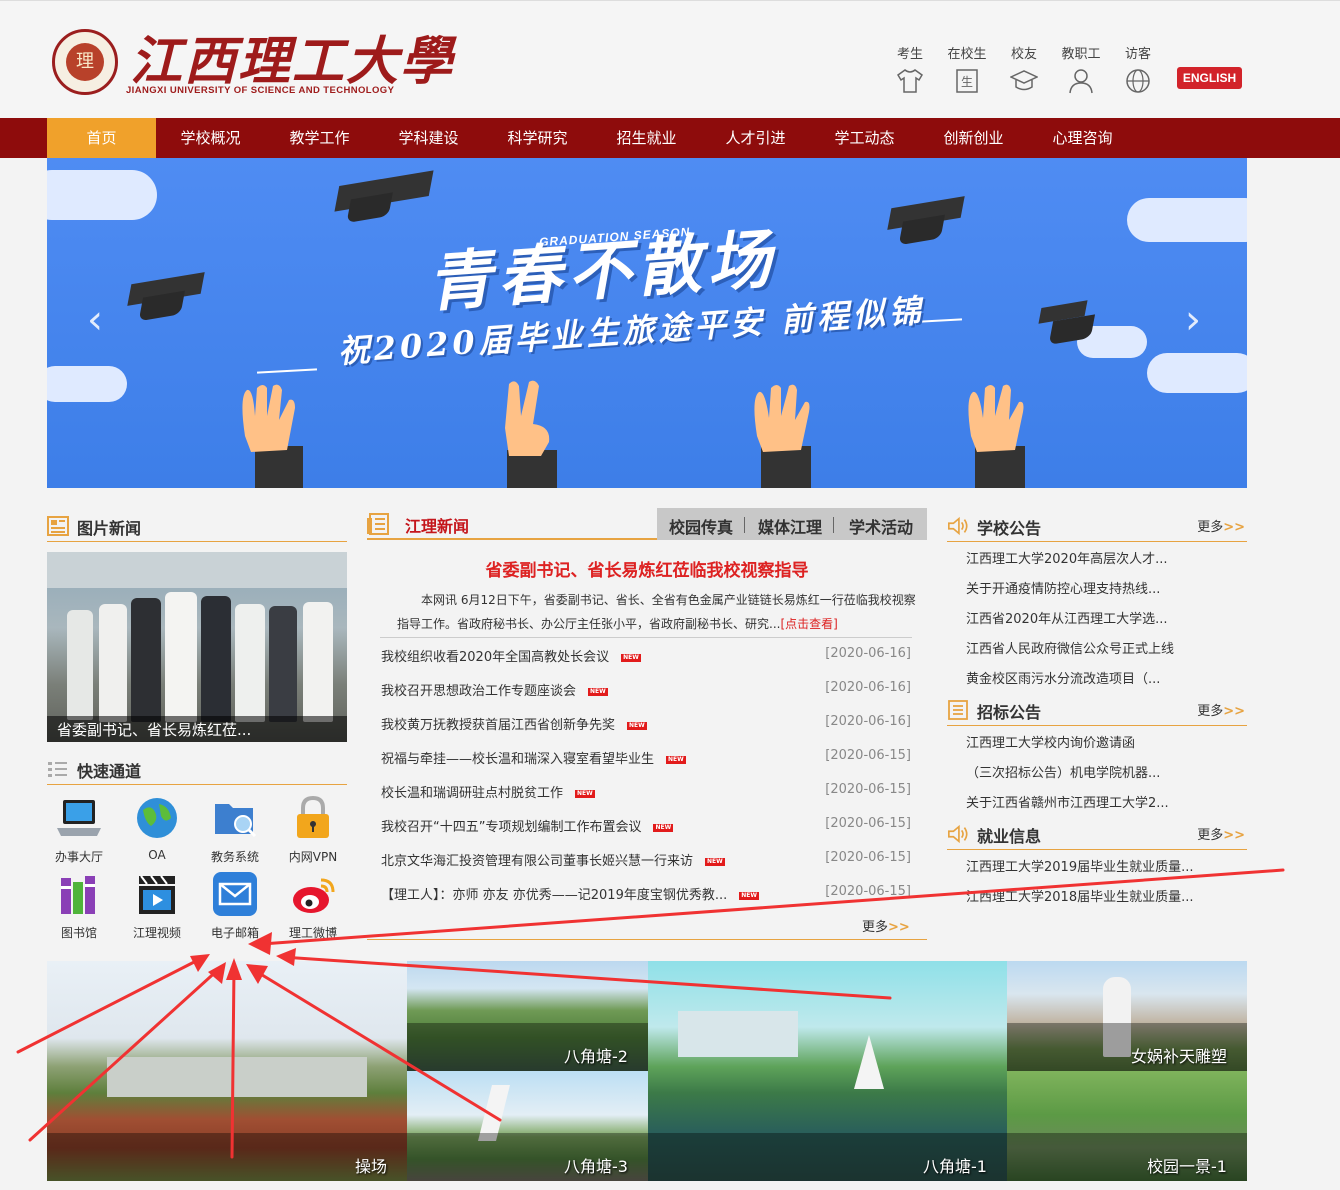 This screenshot has height=1190, width=1340. Describe the element at coordinates (1197, 320) in the screenshot. I see `banner-next-arrow-icon: ›` at that location.